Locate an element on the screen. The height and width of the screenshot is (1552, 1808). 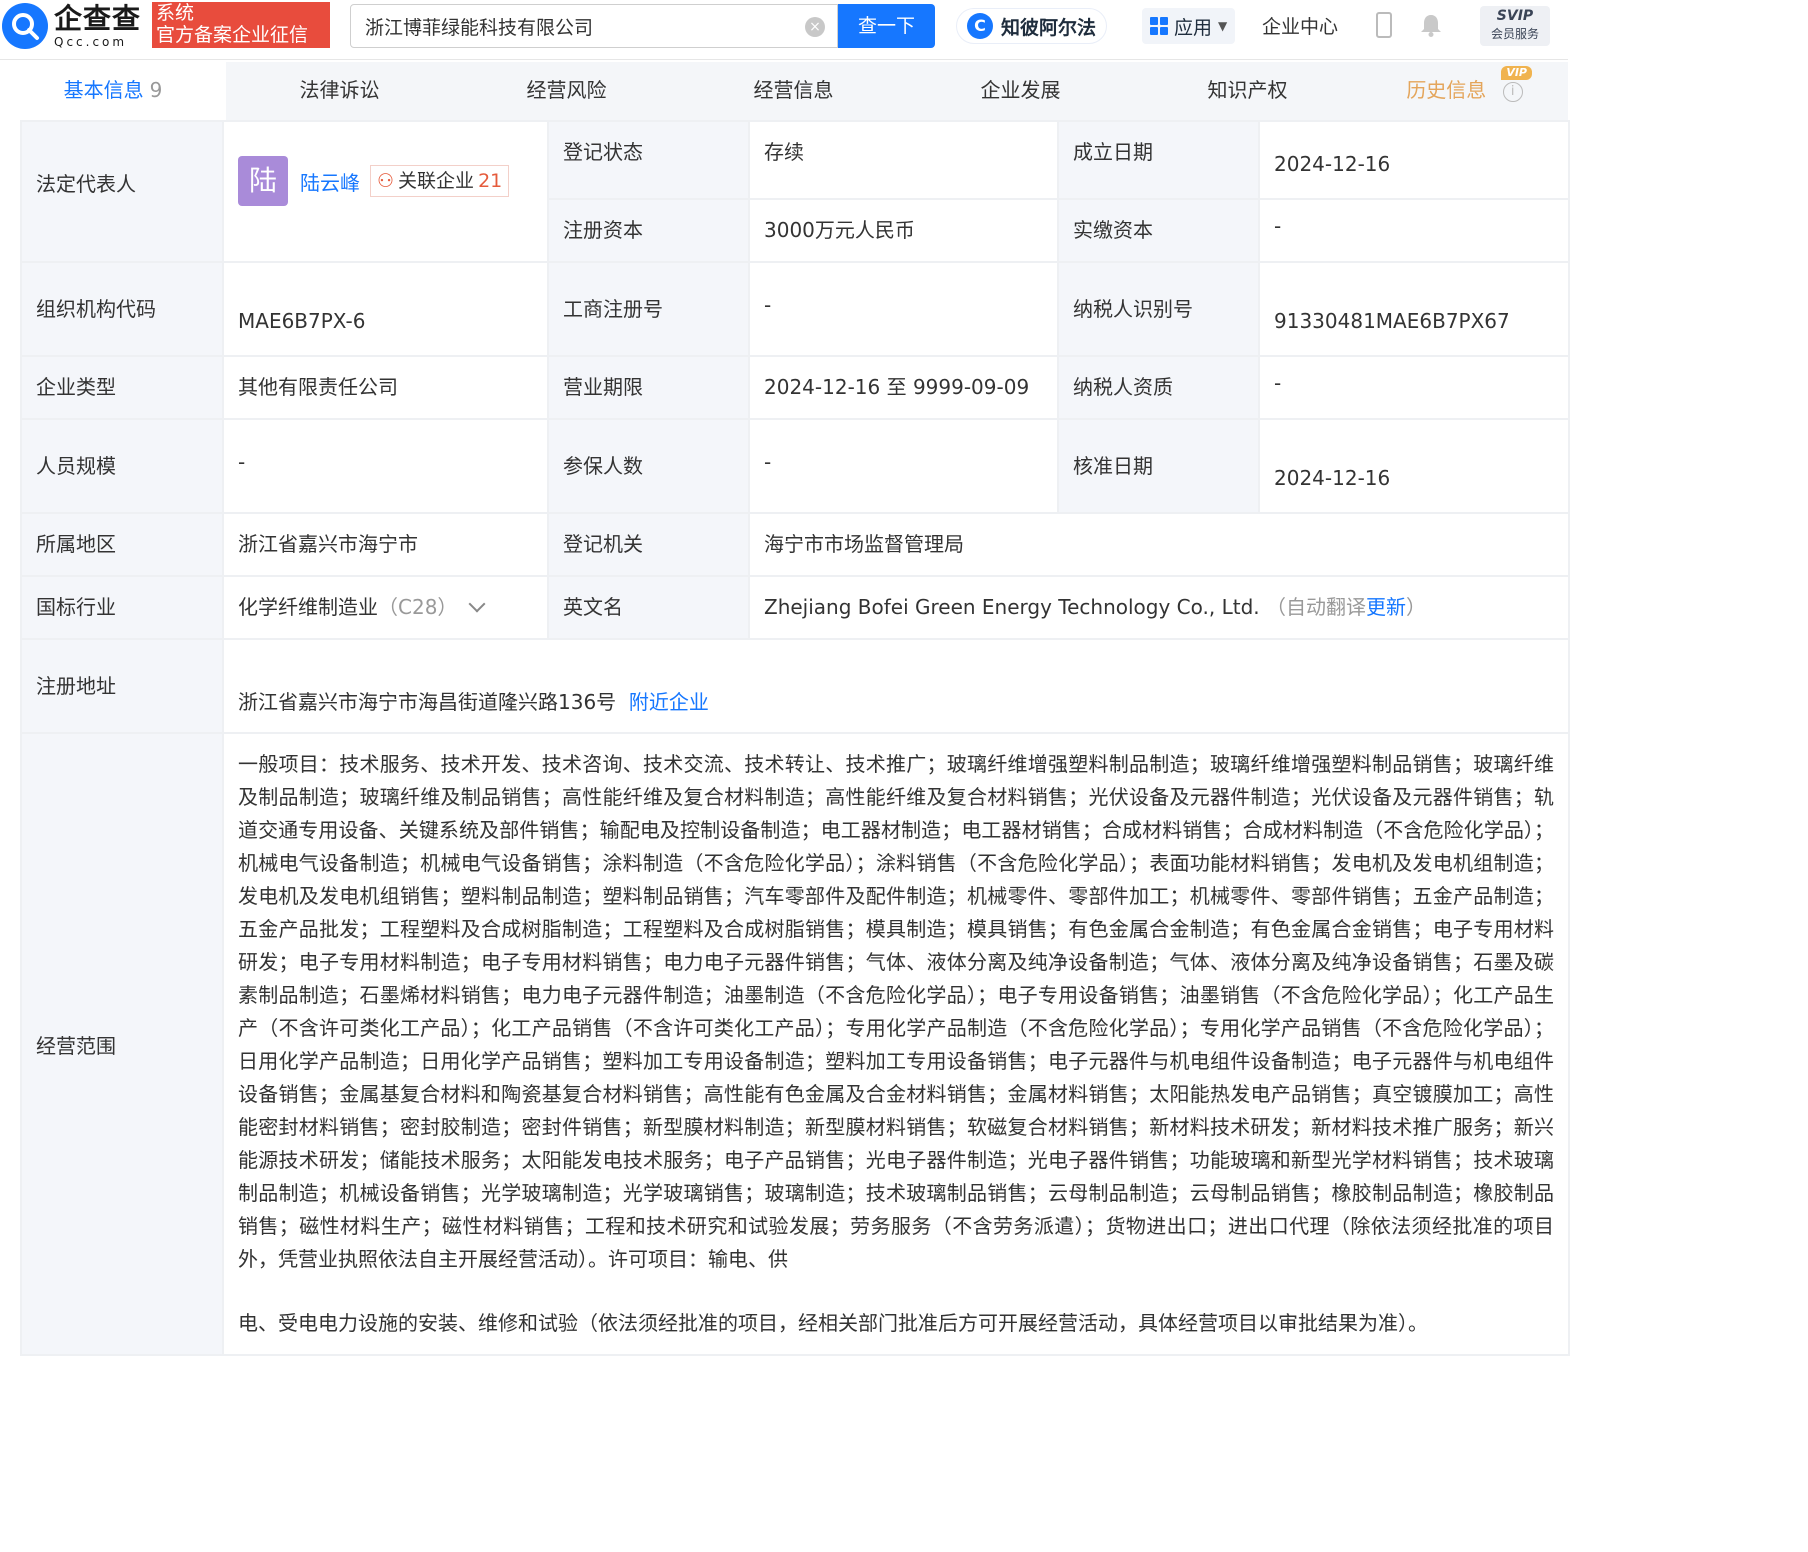
term-value: 2024-12-16 至 9999-09-09 is located at coordinates (903, 387).